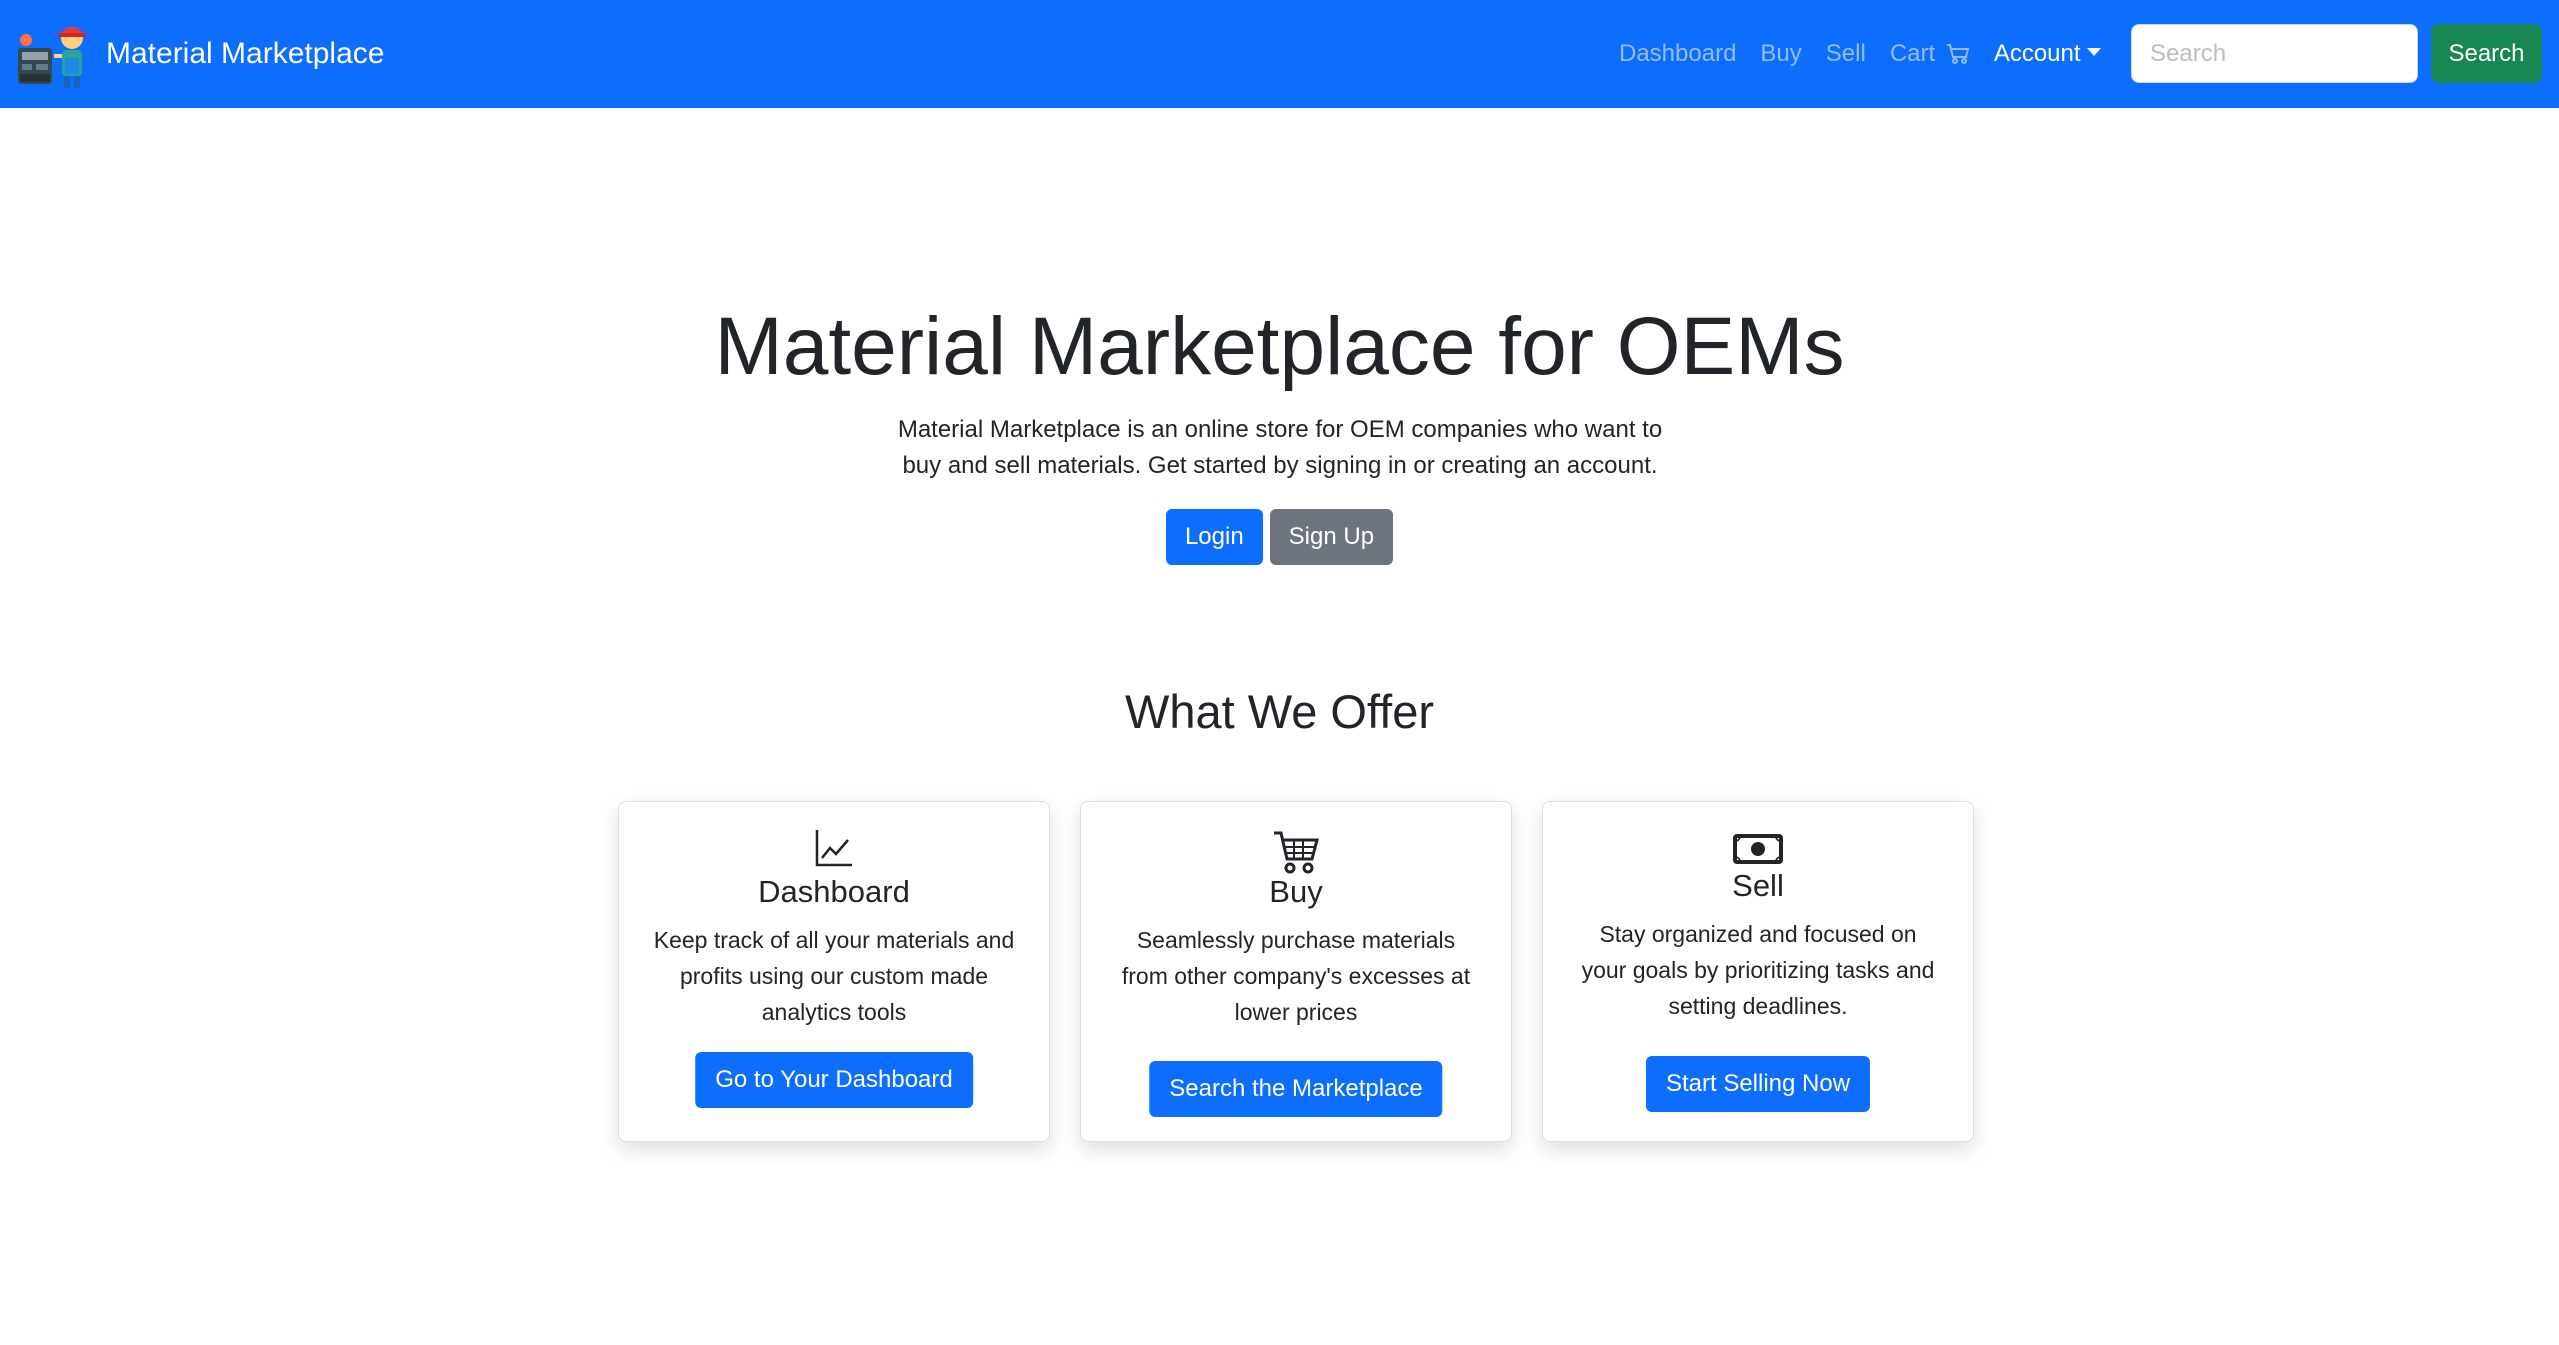 The height and width of the screenshot is (1345, 2559). Describe the element at coordinates (1331, 537) in the screenshot. I see `signup-button: Sign Up` at that location.